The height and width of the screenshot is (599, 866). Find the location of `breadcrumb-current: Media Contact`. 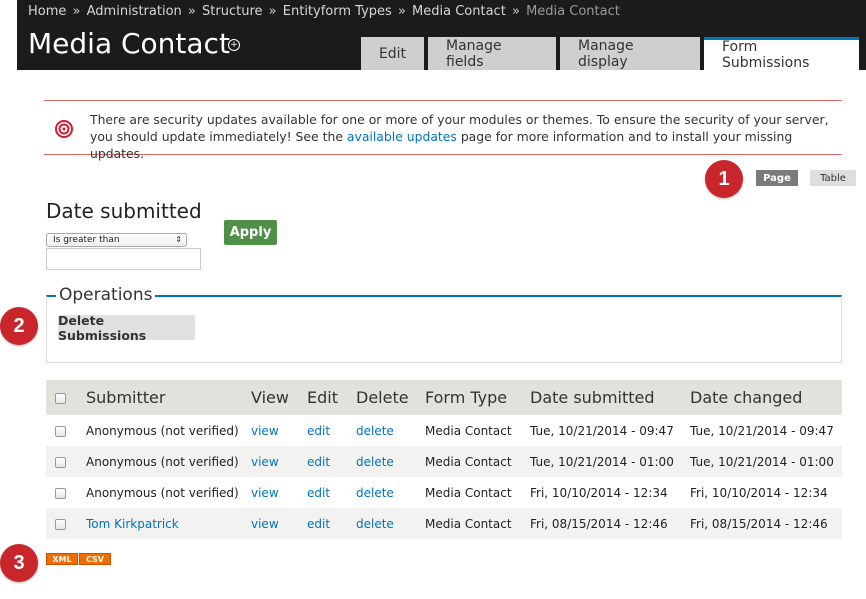

breadcrumb-current: Media Contact is located at coordinates (573, 11).